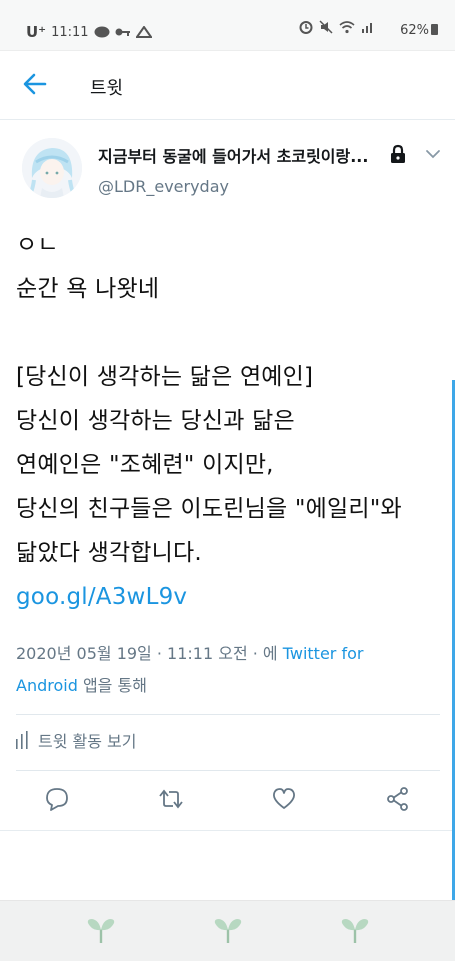 This screenshot has width=455, height=961. I want to click on tweet-link: goo.gl/A3wL9v, so click(101, 597).